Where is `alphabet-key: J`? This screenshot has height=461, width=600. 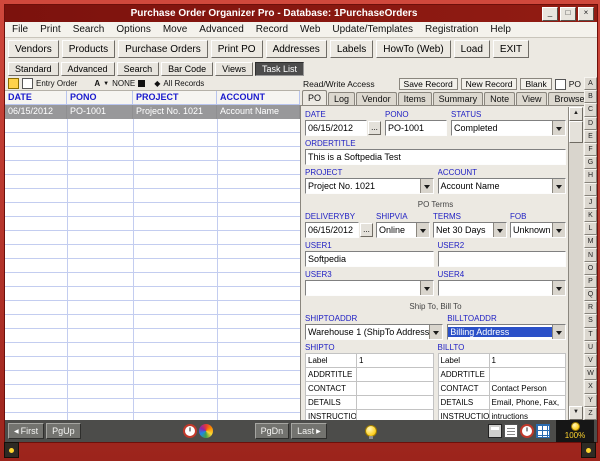
alphabet-key: J is located at coordinates (590, 202).